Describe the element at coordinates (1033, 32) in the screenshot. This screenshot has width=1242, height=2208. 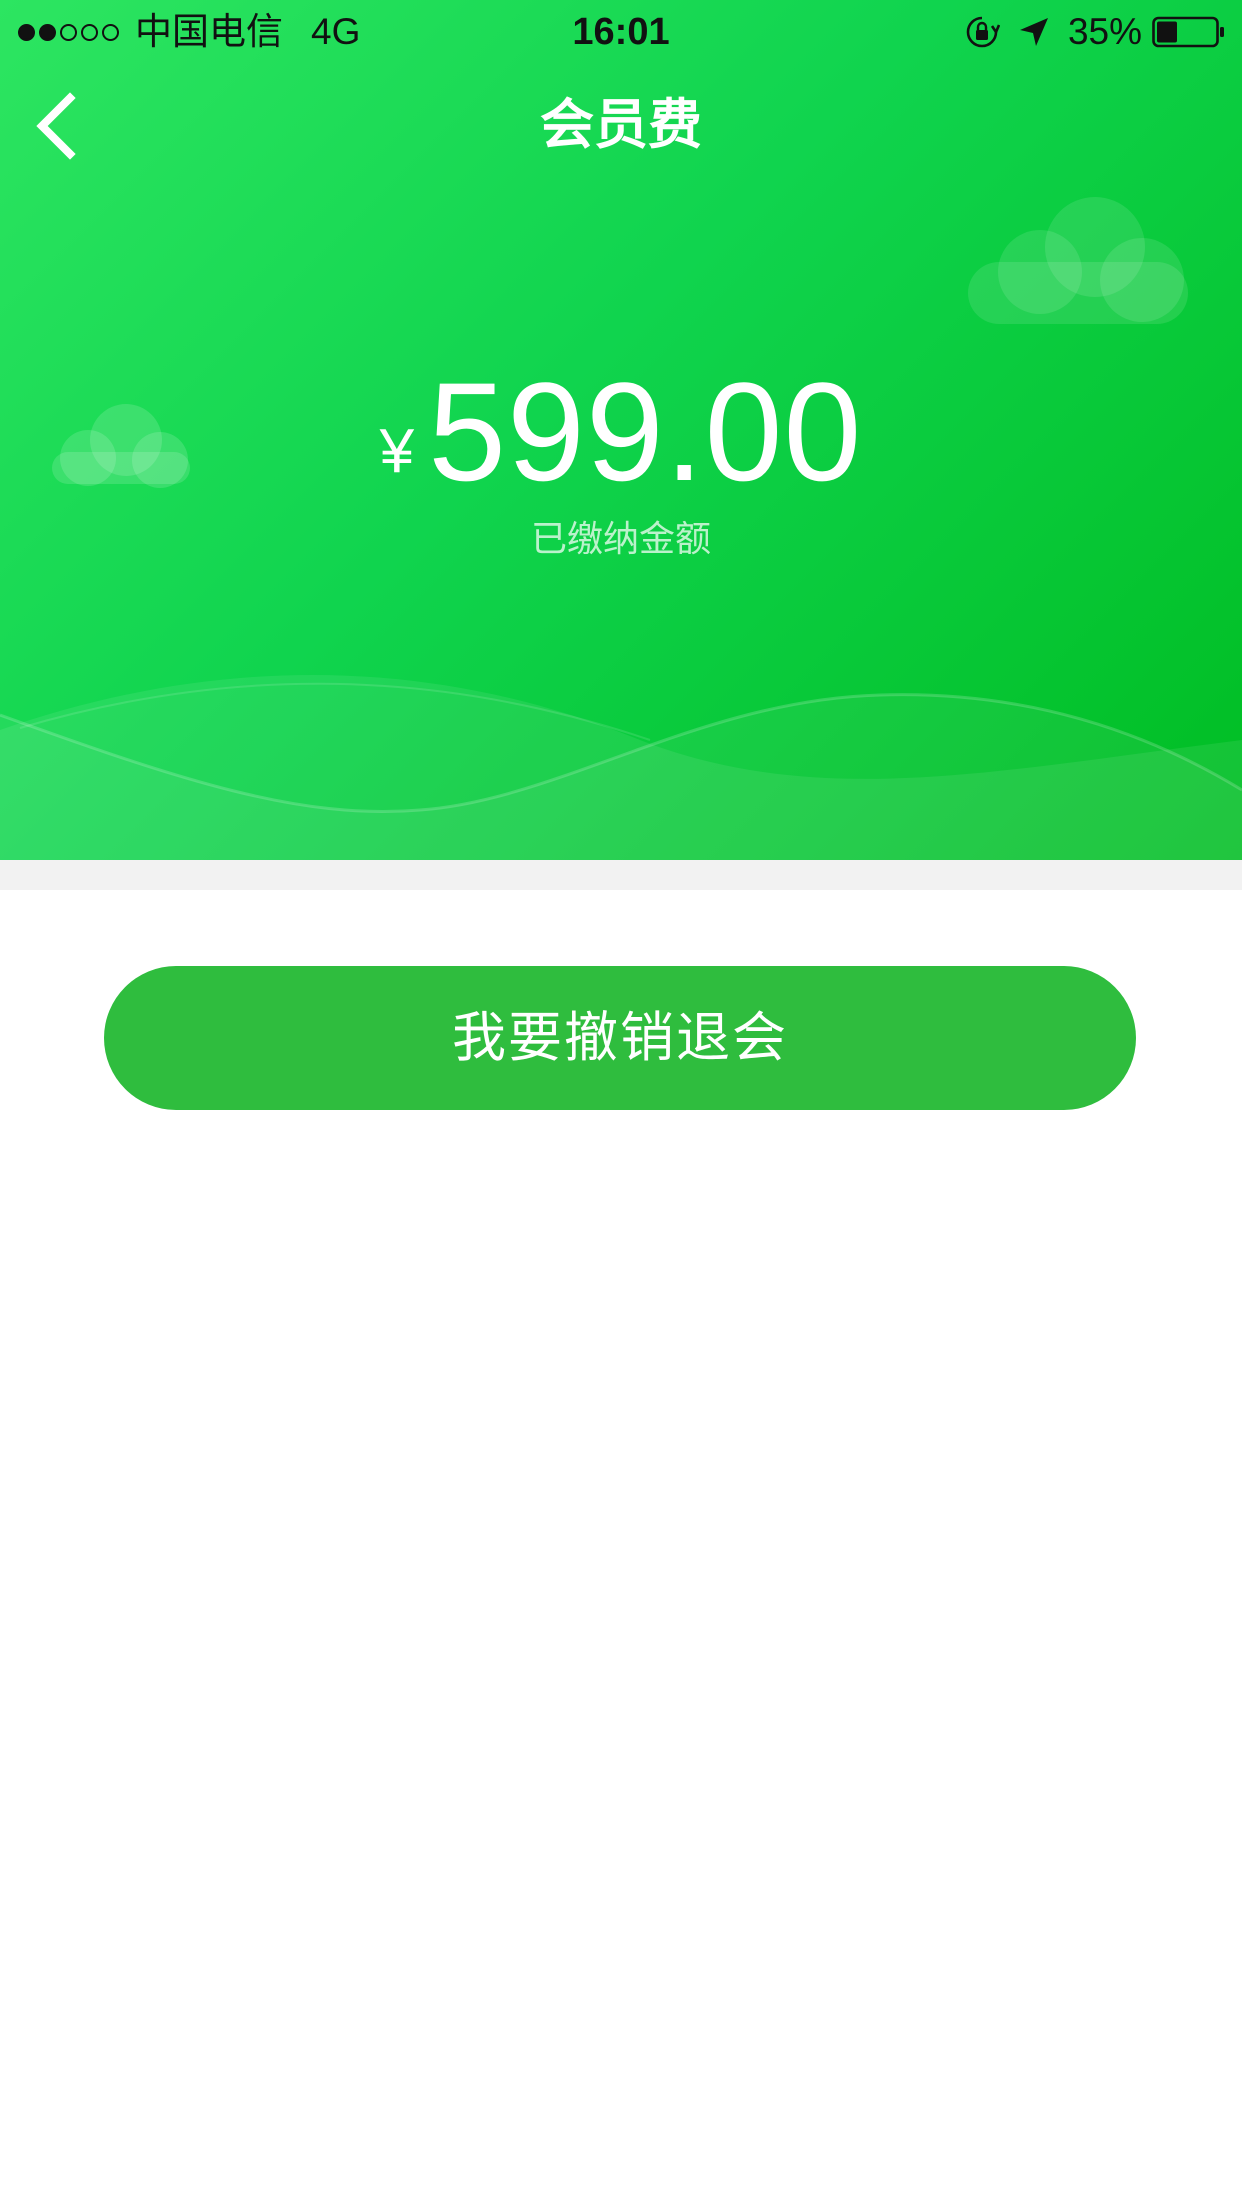
I see `location-arrow-icon` at that location.